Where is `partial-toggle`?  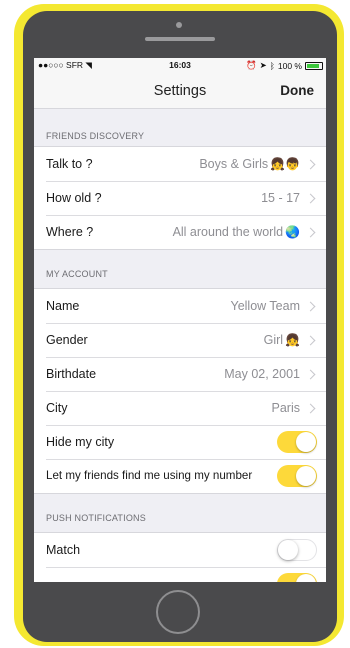 partial-toggle is located at coordinates (297, 577).